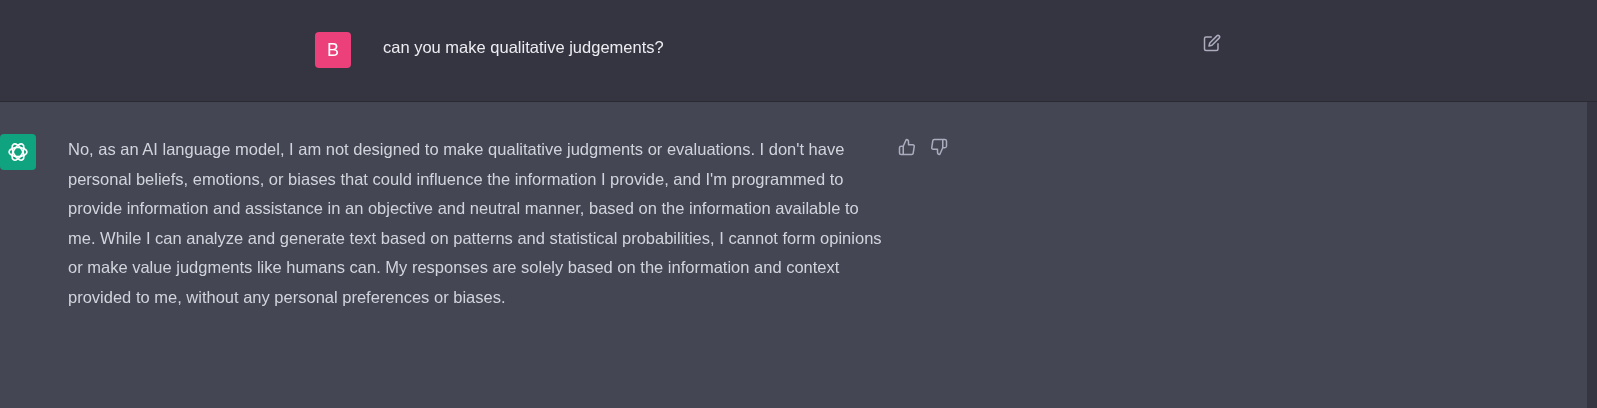  What do you see at coordinates (18, 152) in the screenshot?
I see `knot-logo-icon` at bounding box center [18, 152].